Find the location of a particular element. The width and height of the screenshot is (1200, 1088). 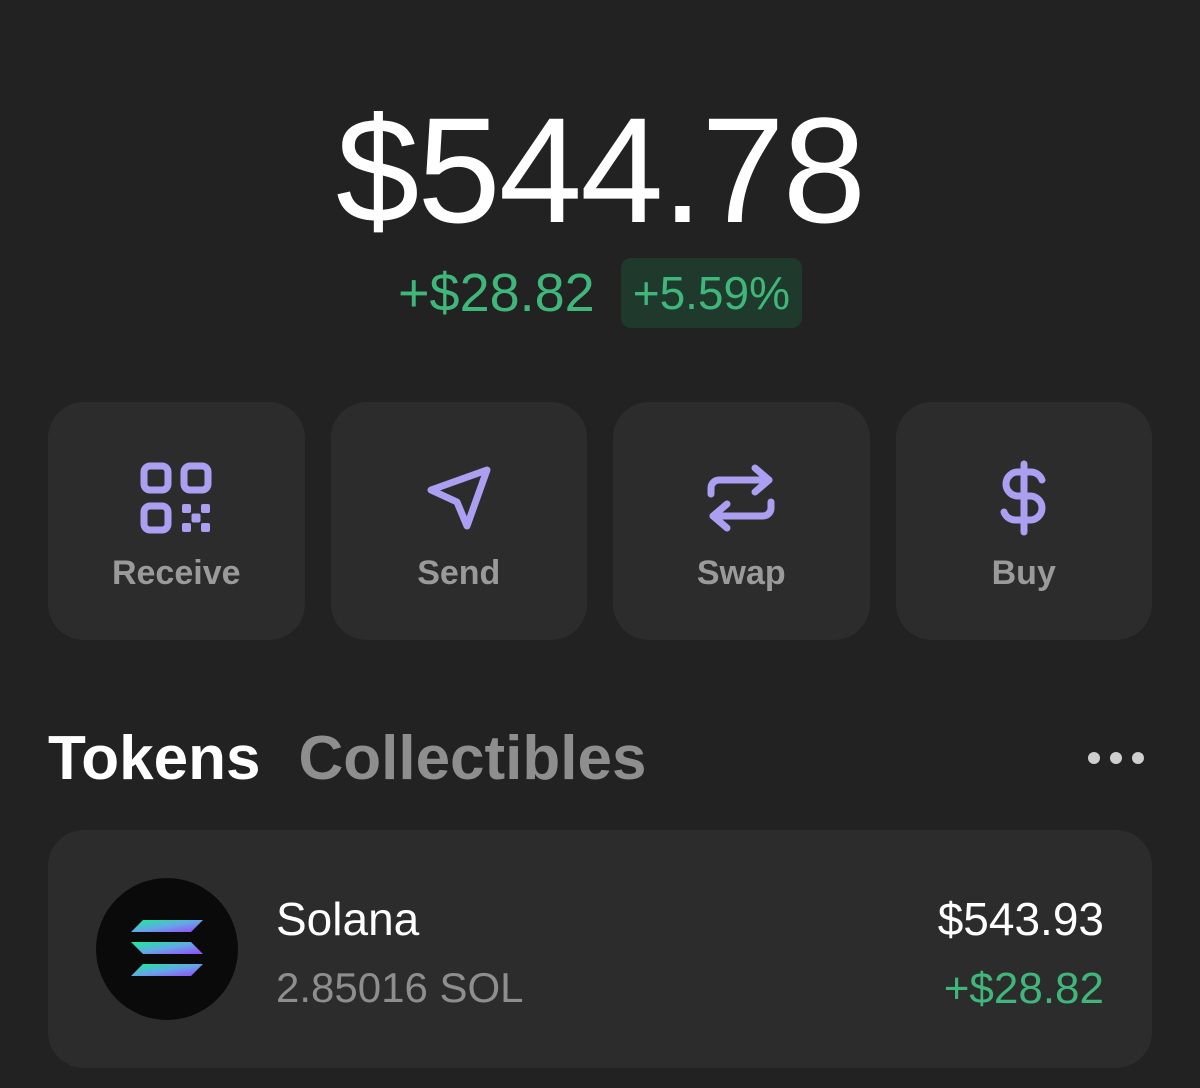

solana-logo-icon is located at coordinates (167, 949).